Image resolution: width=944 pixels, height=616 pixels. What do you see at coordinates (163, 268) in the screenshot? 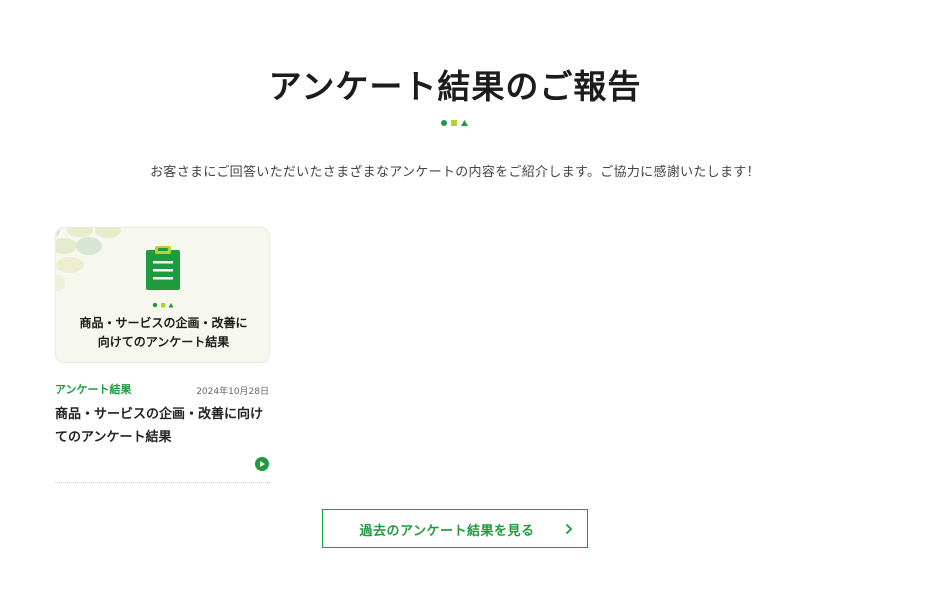
I see `clipboard-icon` at bounding box center [163, 268].